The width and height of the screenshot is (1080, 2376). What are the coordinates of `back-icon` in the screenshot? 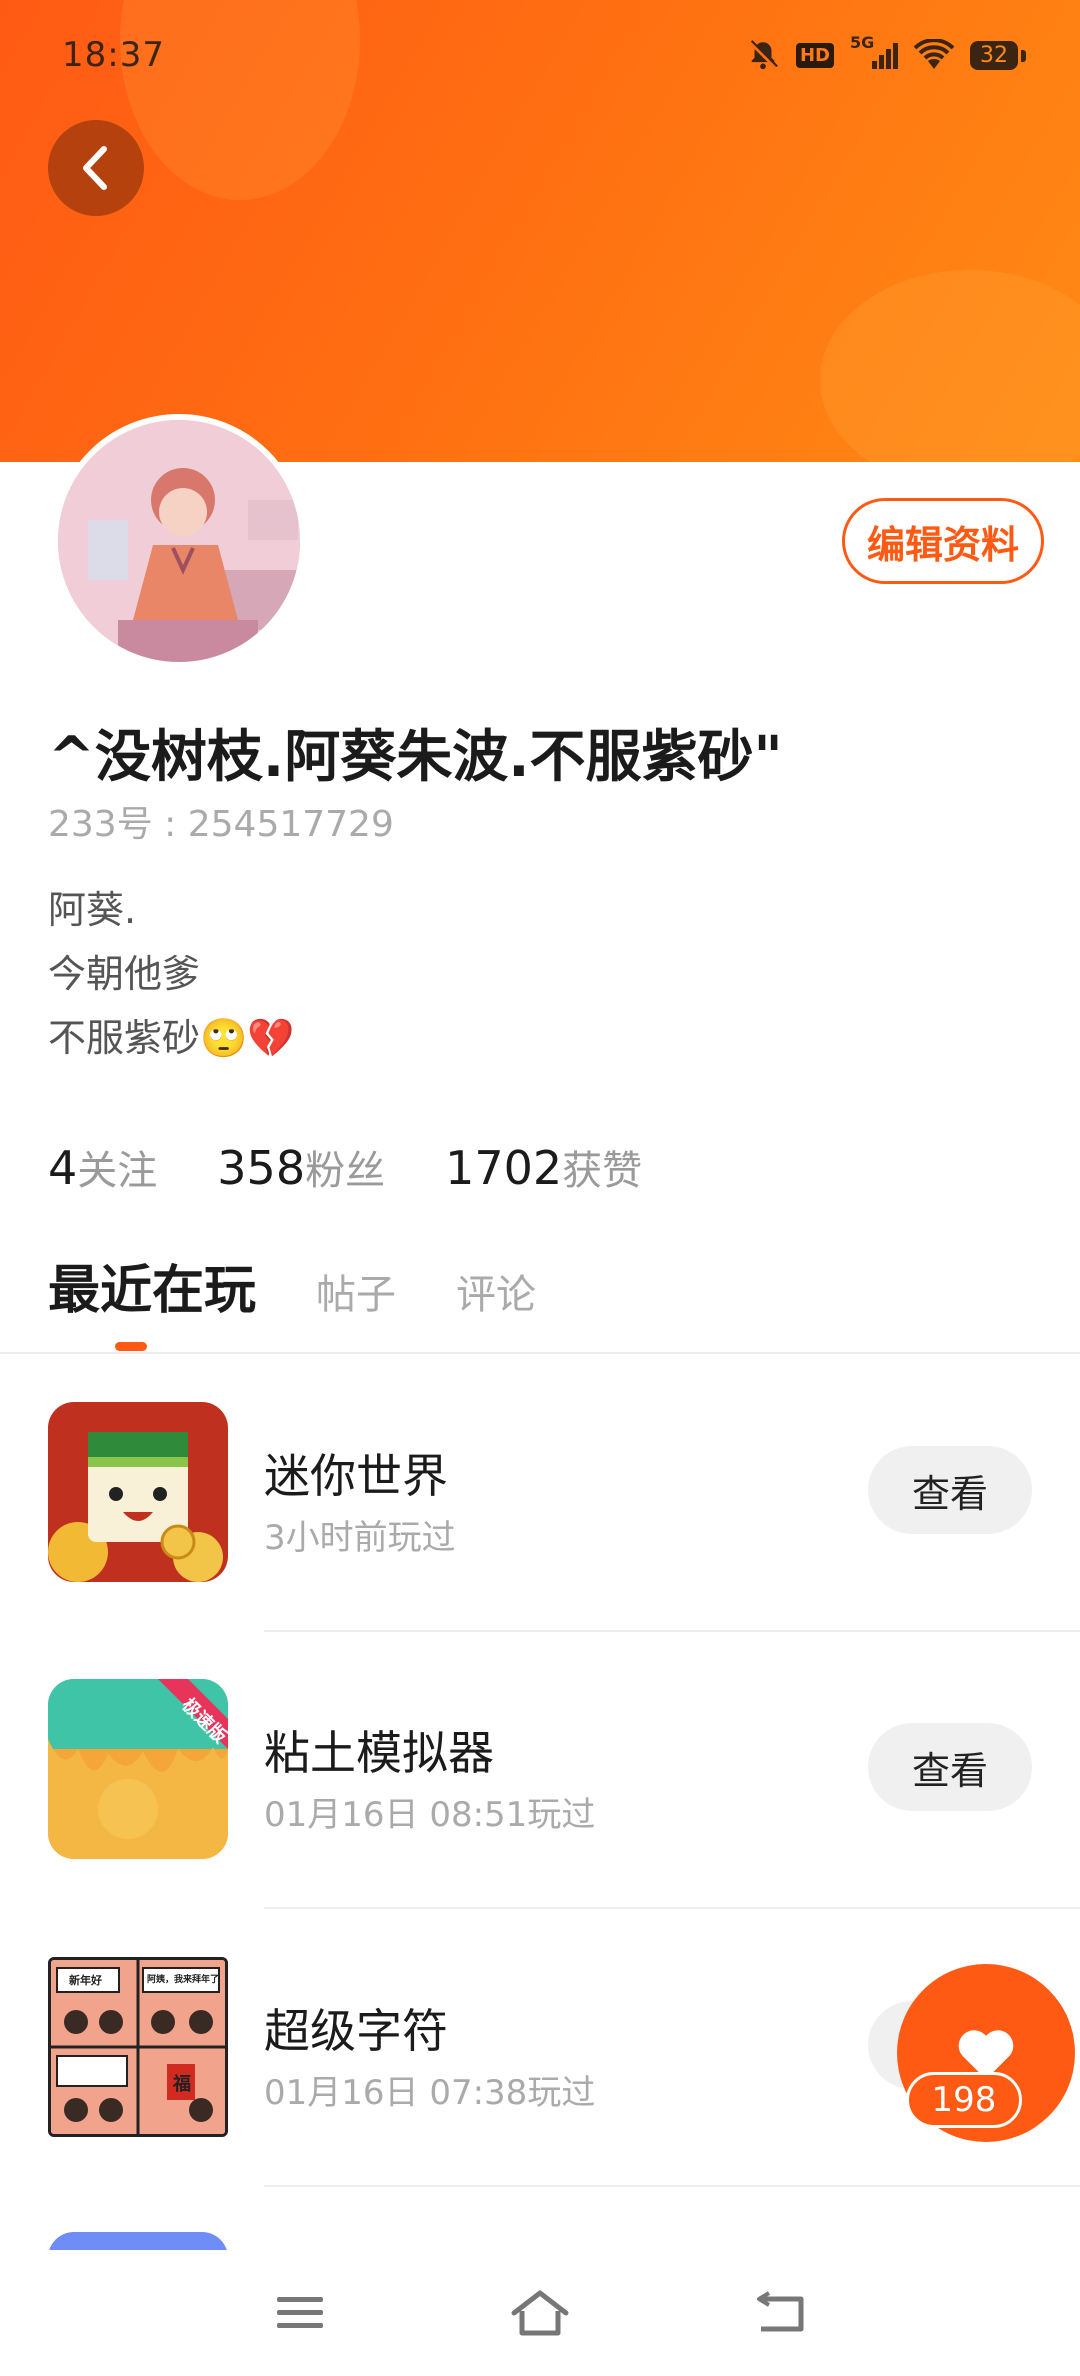 It's located at (780, 2311).